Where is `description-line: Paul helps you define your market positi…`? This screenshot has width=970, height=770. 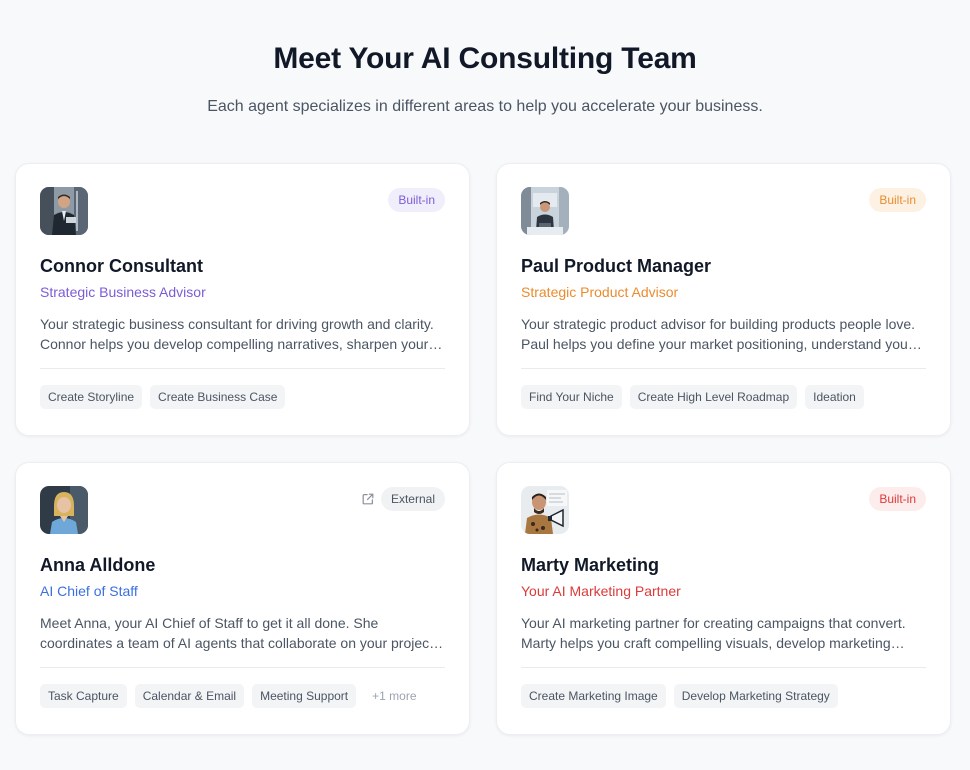
description-line: Paul helps you define your market positi… is located at coordinates (723, 344).